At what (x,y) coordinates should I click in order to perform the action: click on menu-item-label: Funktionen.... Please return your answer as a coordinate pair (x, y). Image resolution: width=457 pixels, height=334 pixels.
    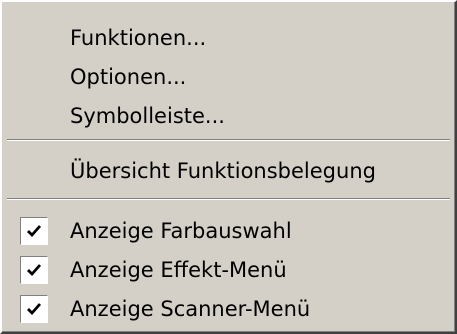
    Looking at the image, I should click on (138, 38).